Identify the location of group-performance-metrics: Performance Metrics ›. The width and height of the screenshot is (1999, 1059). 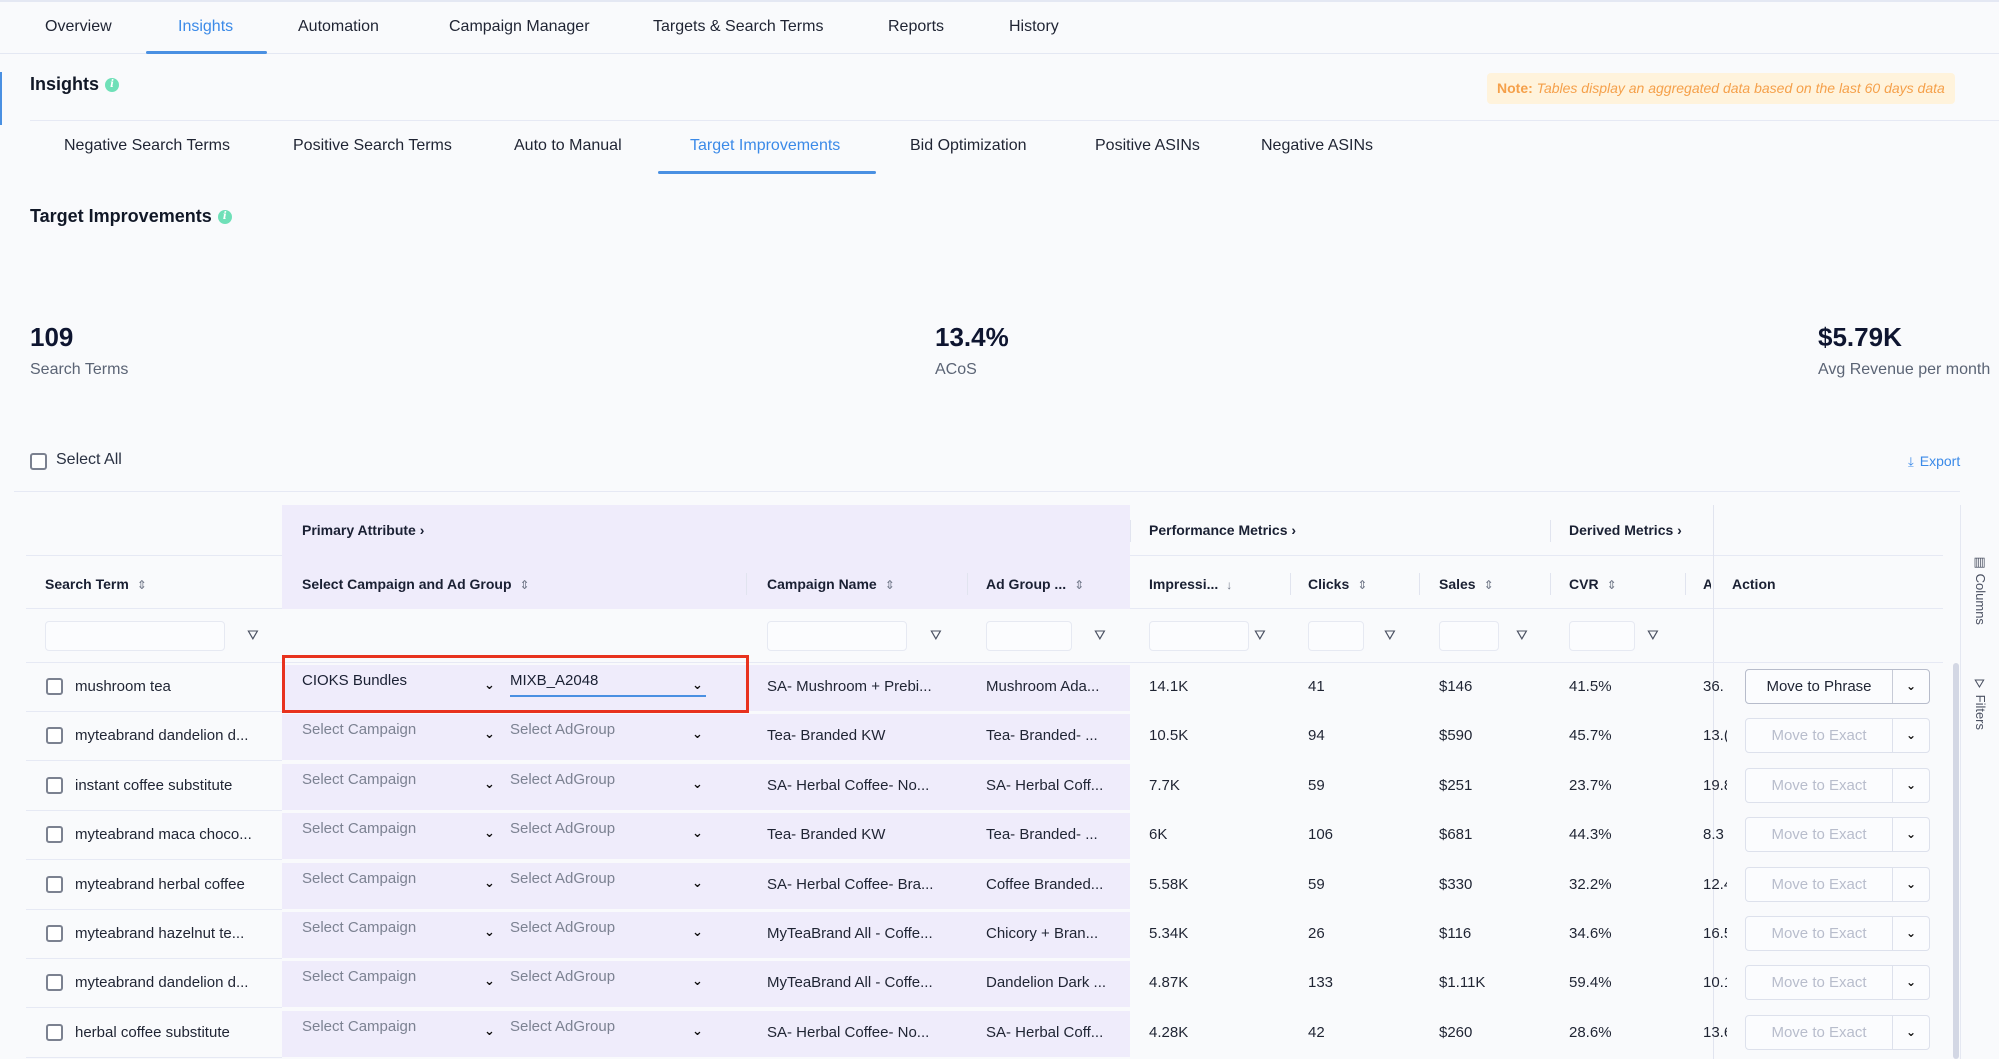
(1222, 530).